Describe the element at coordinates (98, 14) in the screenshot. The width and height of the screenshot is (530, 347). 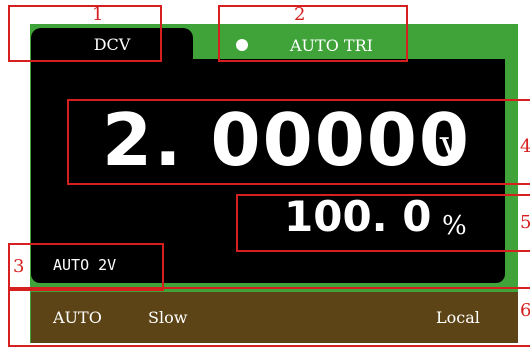
I see `callout-number-1: 1` at that location.